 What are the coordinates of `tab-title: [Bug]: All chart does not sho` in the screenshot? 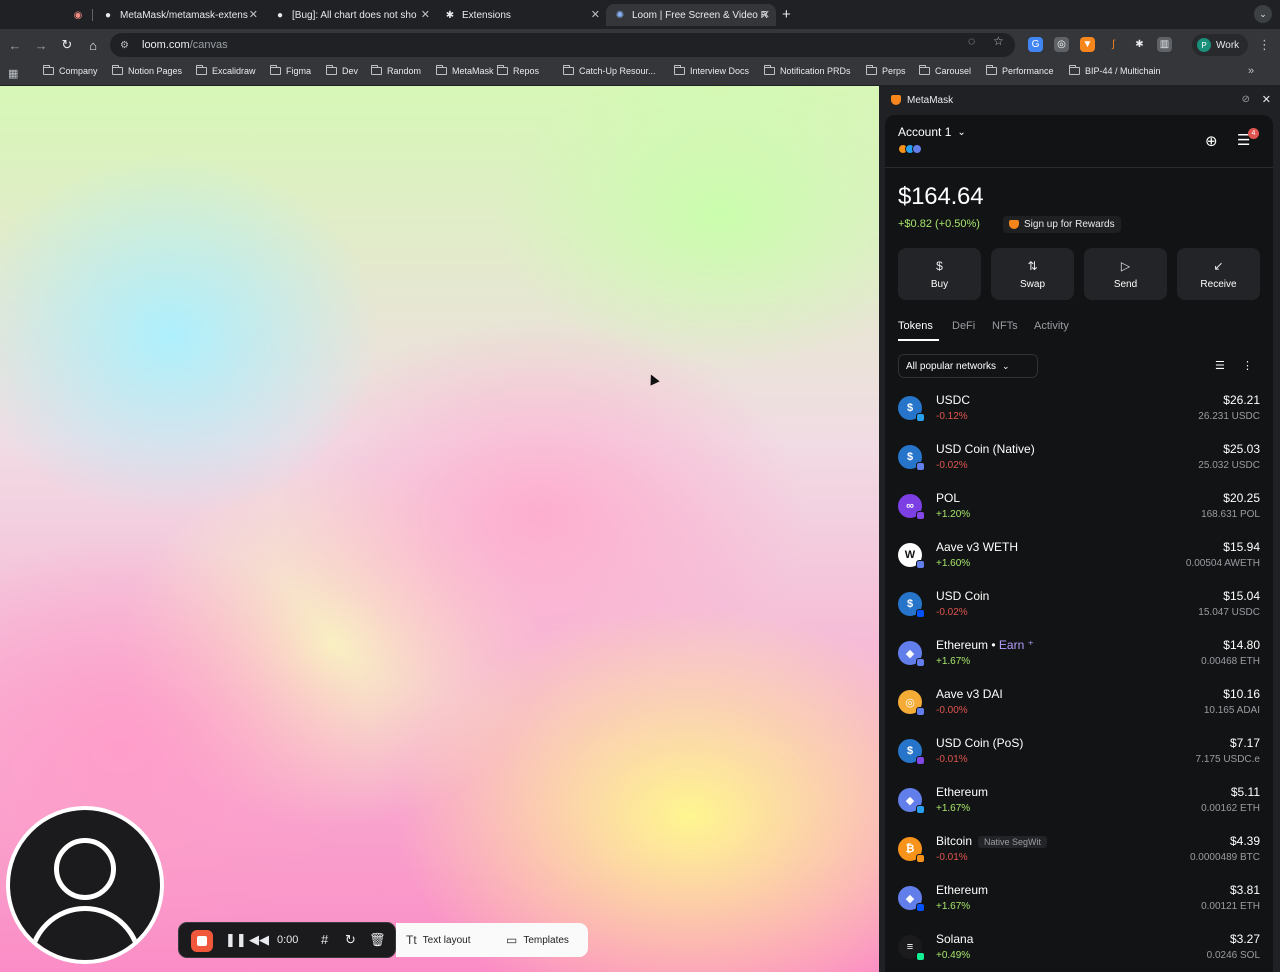 It's located at (354, 15).